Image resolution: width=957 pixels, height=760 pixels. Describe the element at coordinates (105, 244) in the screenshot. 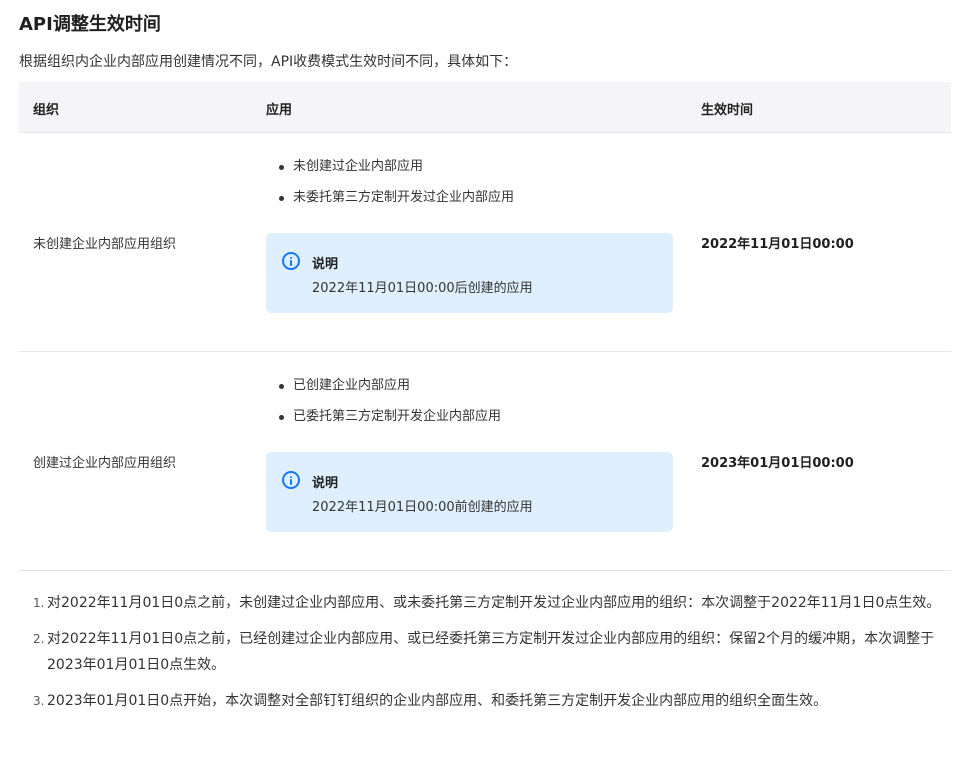

I see `row-org: 未创建企业内部应用组织` at that location.